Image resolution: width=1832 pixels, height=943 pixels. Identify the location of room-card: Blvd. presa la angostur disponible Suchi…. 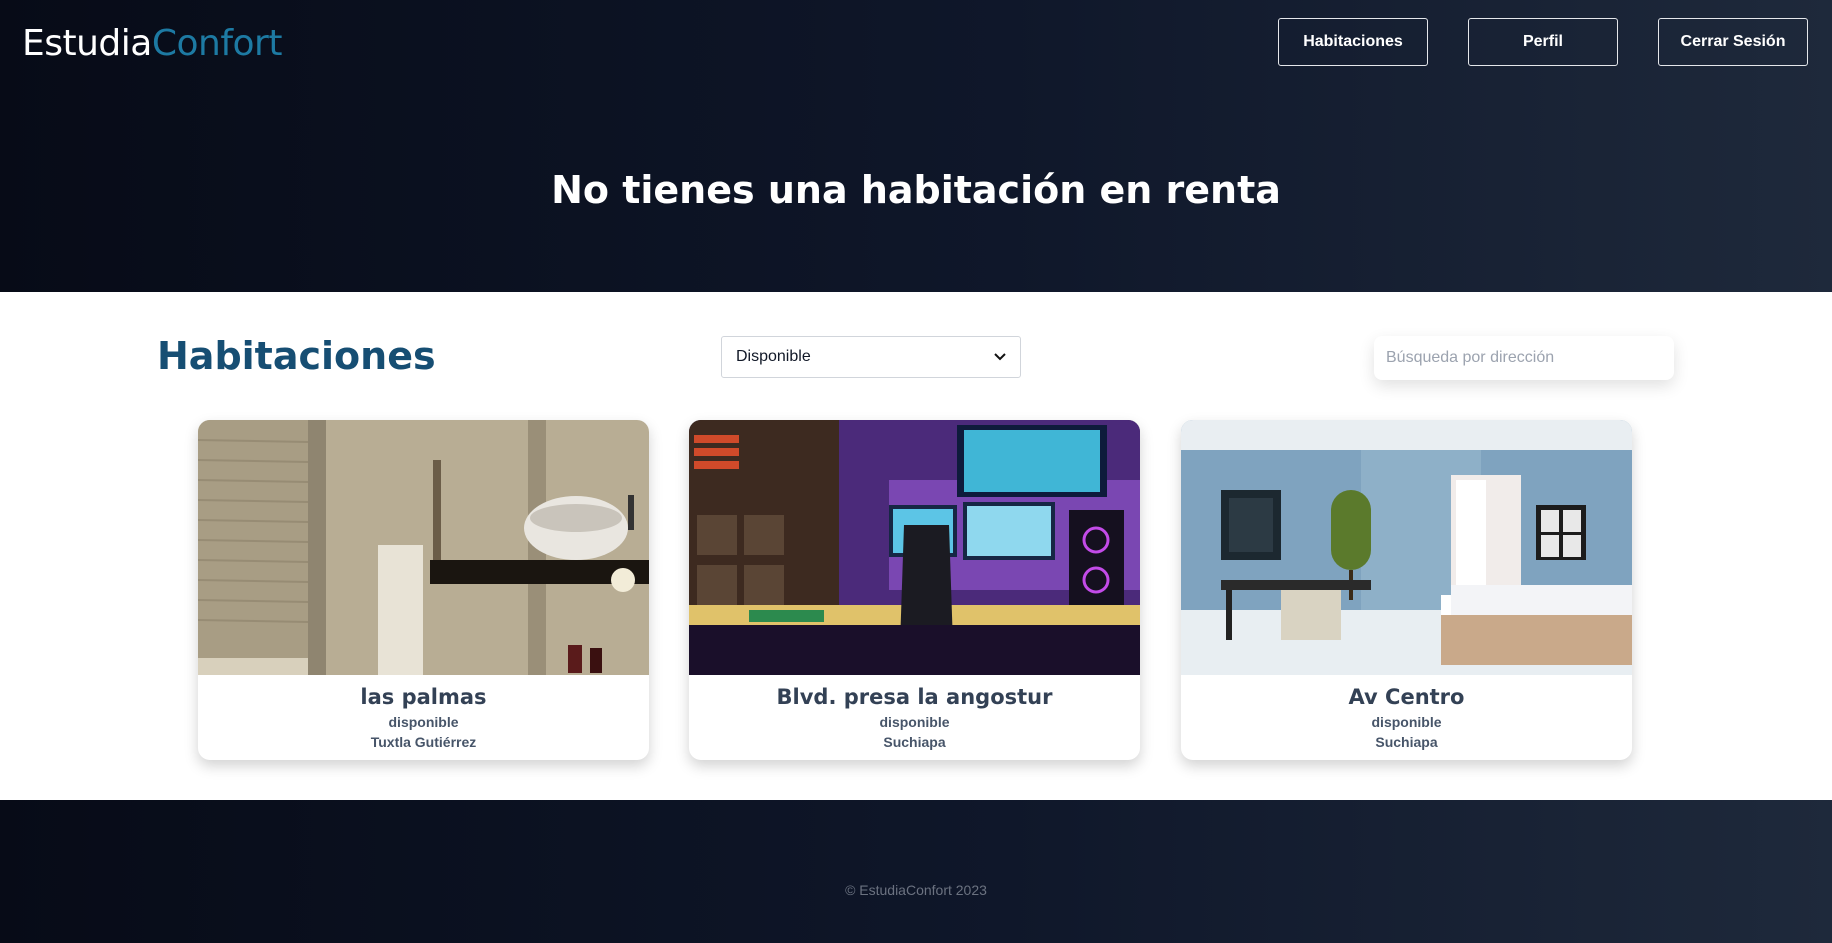
(914, 590).